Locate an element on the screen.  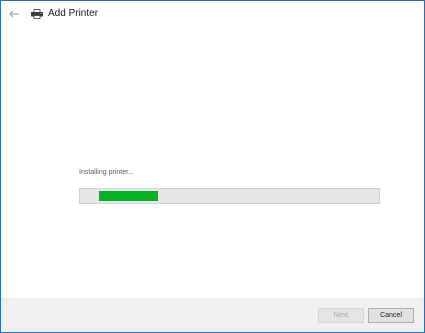
back-button is located at coordinates (14, 14).